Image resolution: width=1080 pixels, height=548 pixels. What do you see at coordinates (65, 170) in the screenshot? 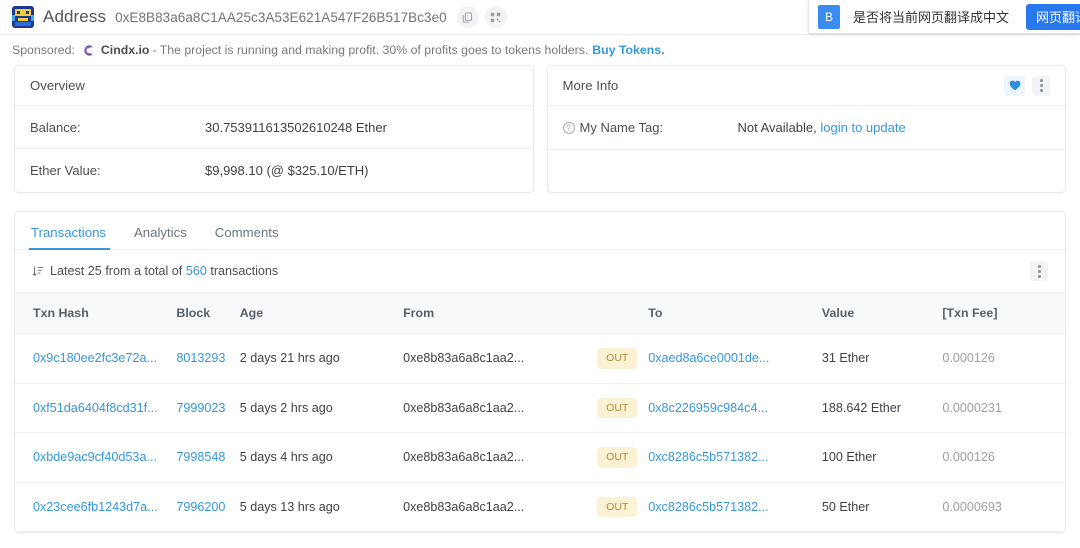
I see `ether-value-label: Ether Value:` at bounding box center [65, 170].